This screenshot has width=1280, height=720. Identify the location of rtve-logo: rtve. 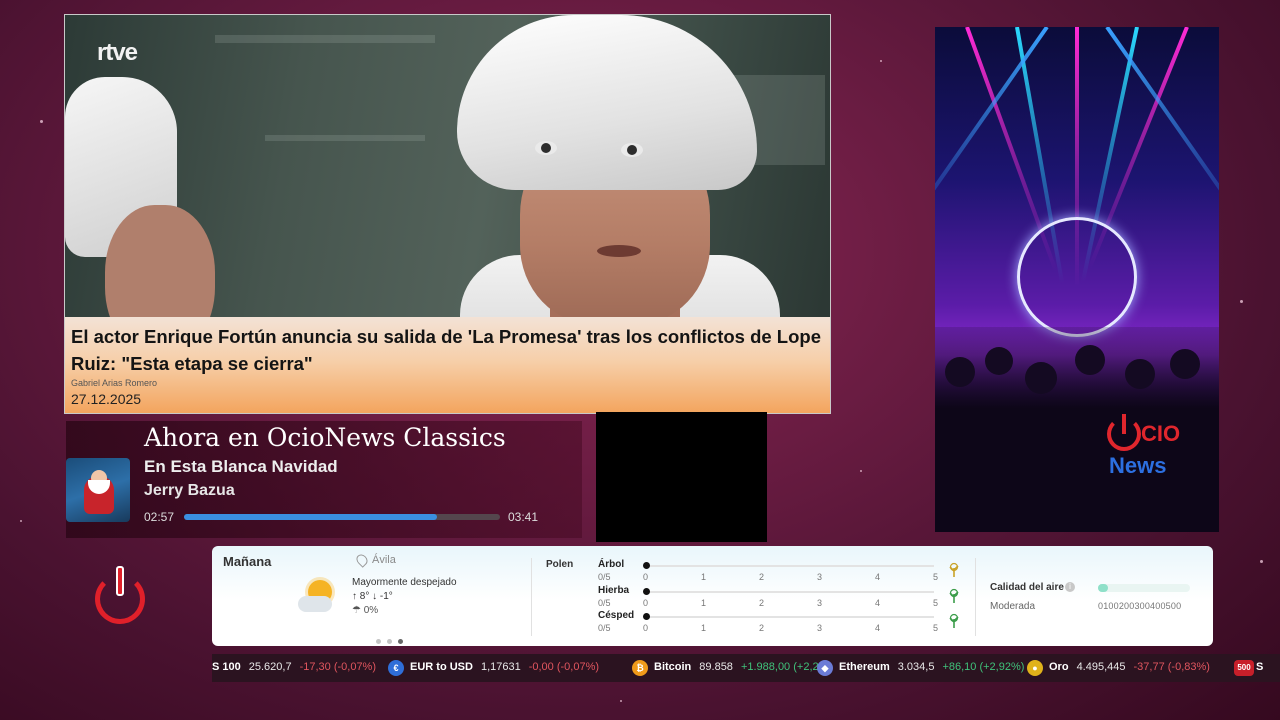
(117, 52).